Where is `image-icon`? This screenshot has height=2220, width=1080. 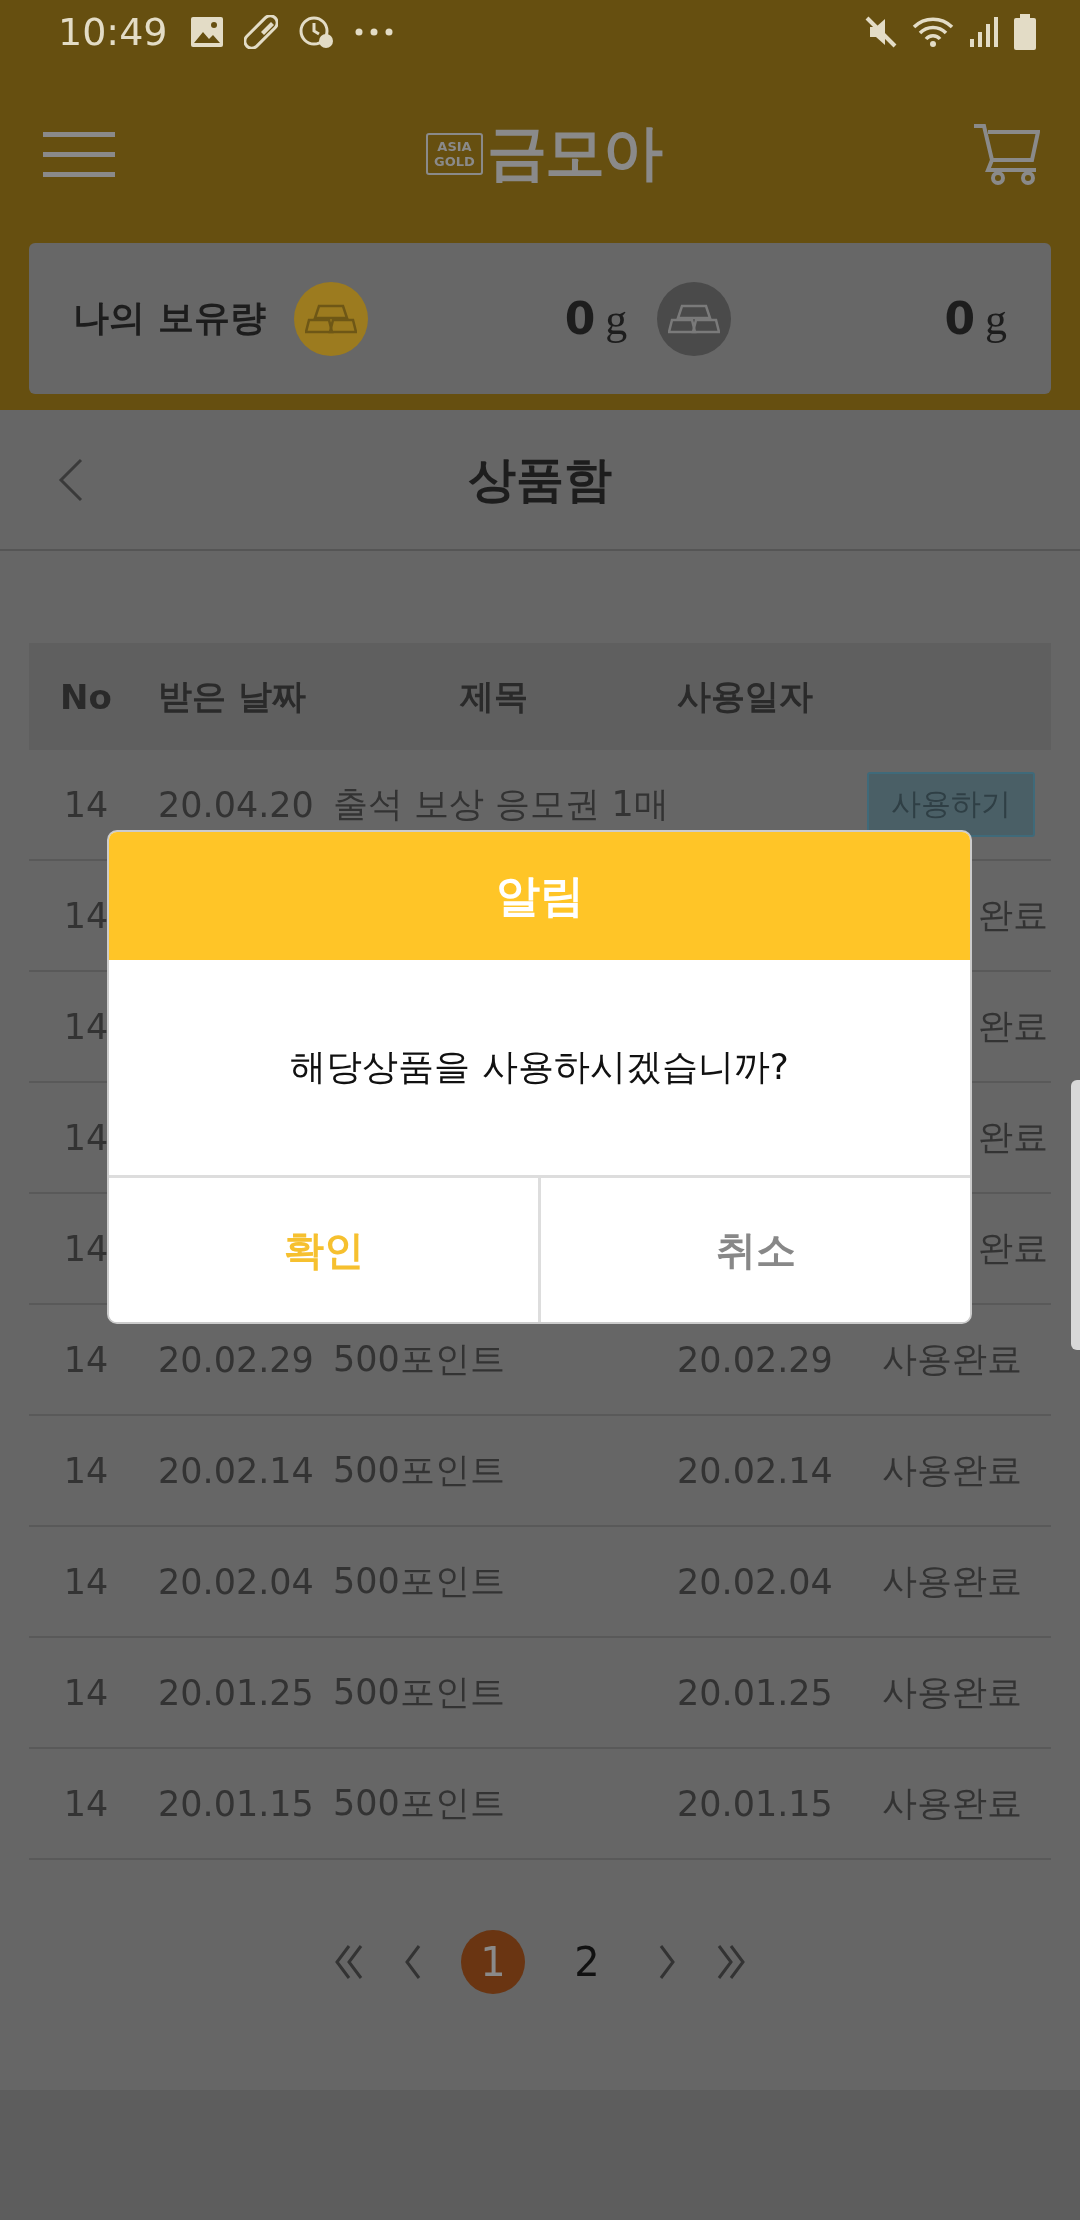 image-icon is located at coordinates (206, 32).